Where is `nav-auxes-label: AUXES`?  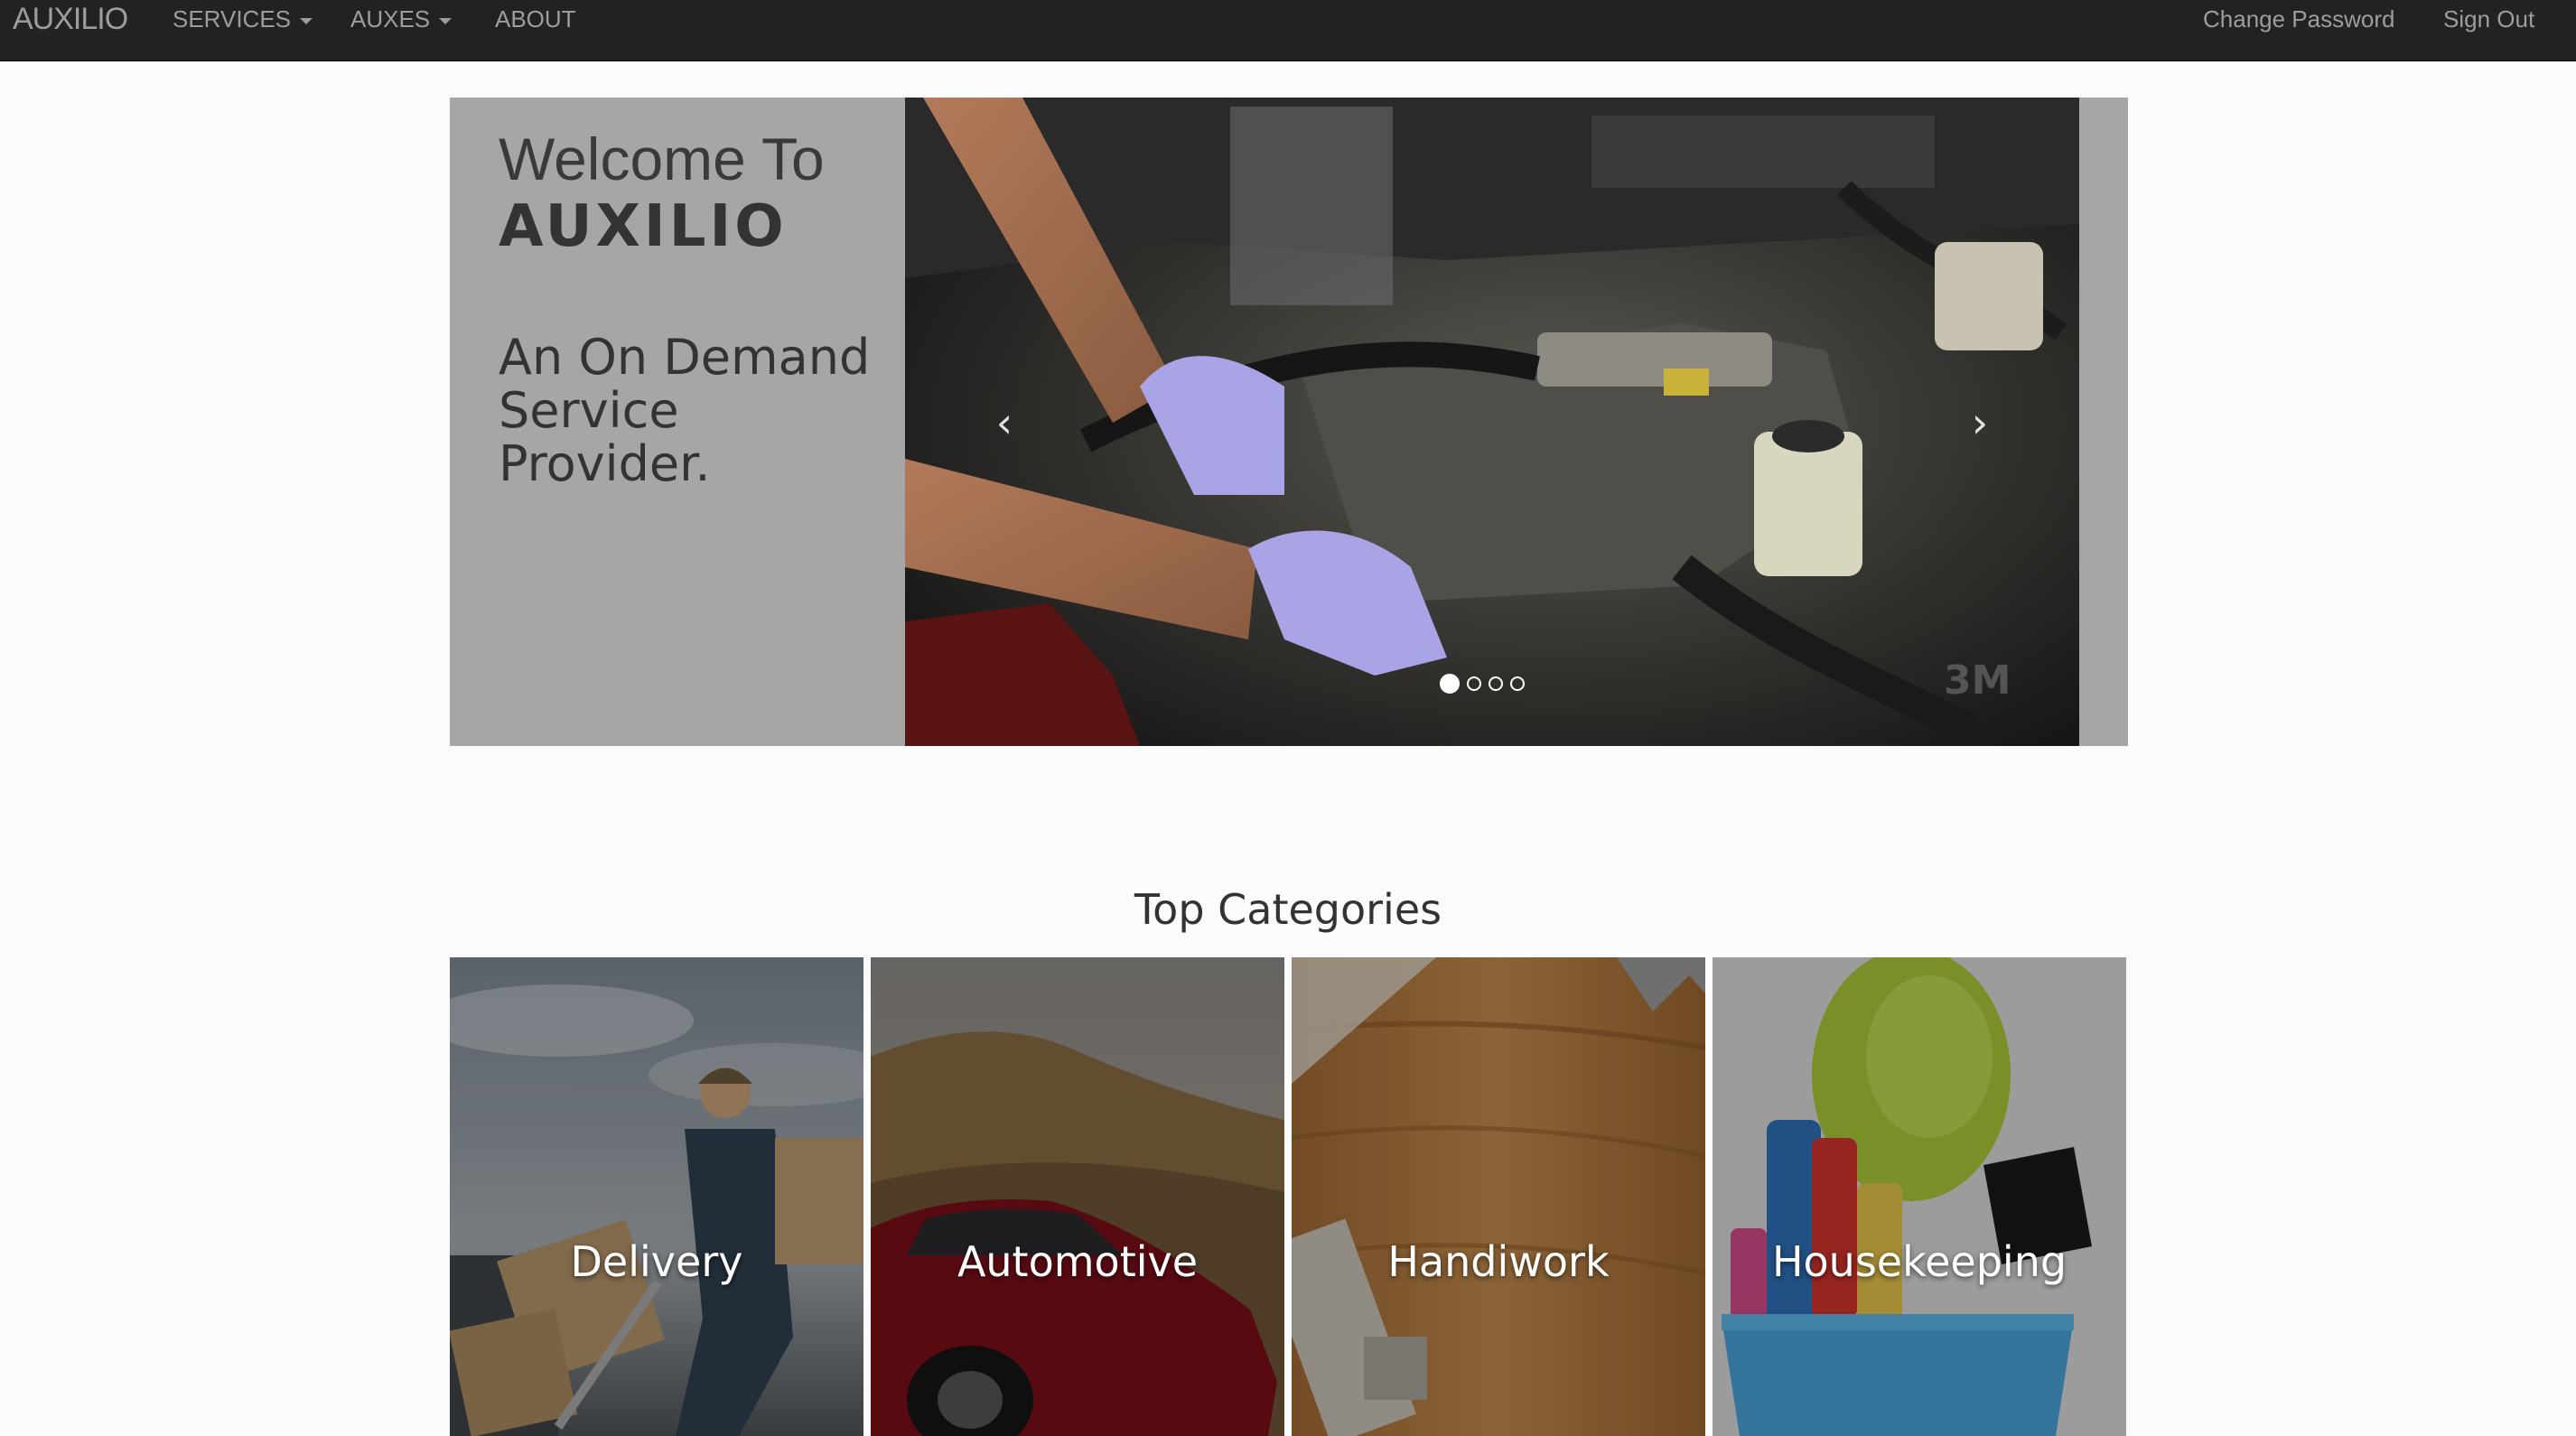
nav-auxes-label: AUXES is located at coordinates (390, 19).